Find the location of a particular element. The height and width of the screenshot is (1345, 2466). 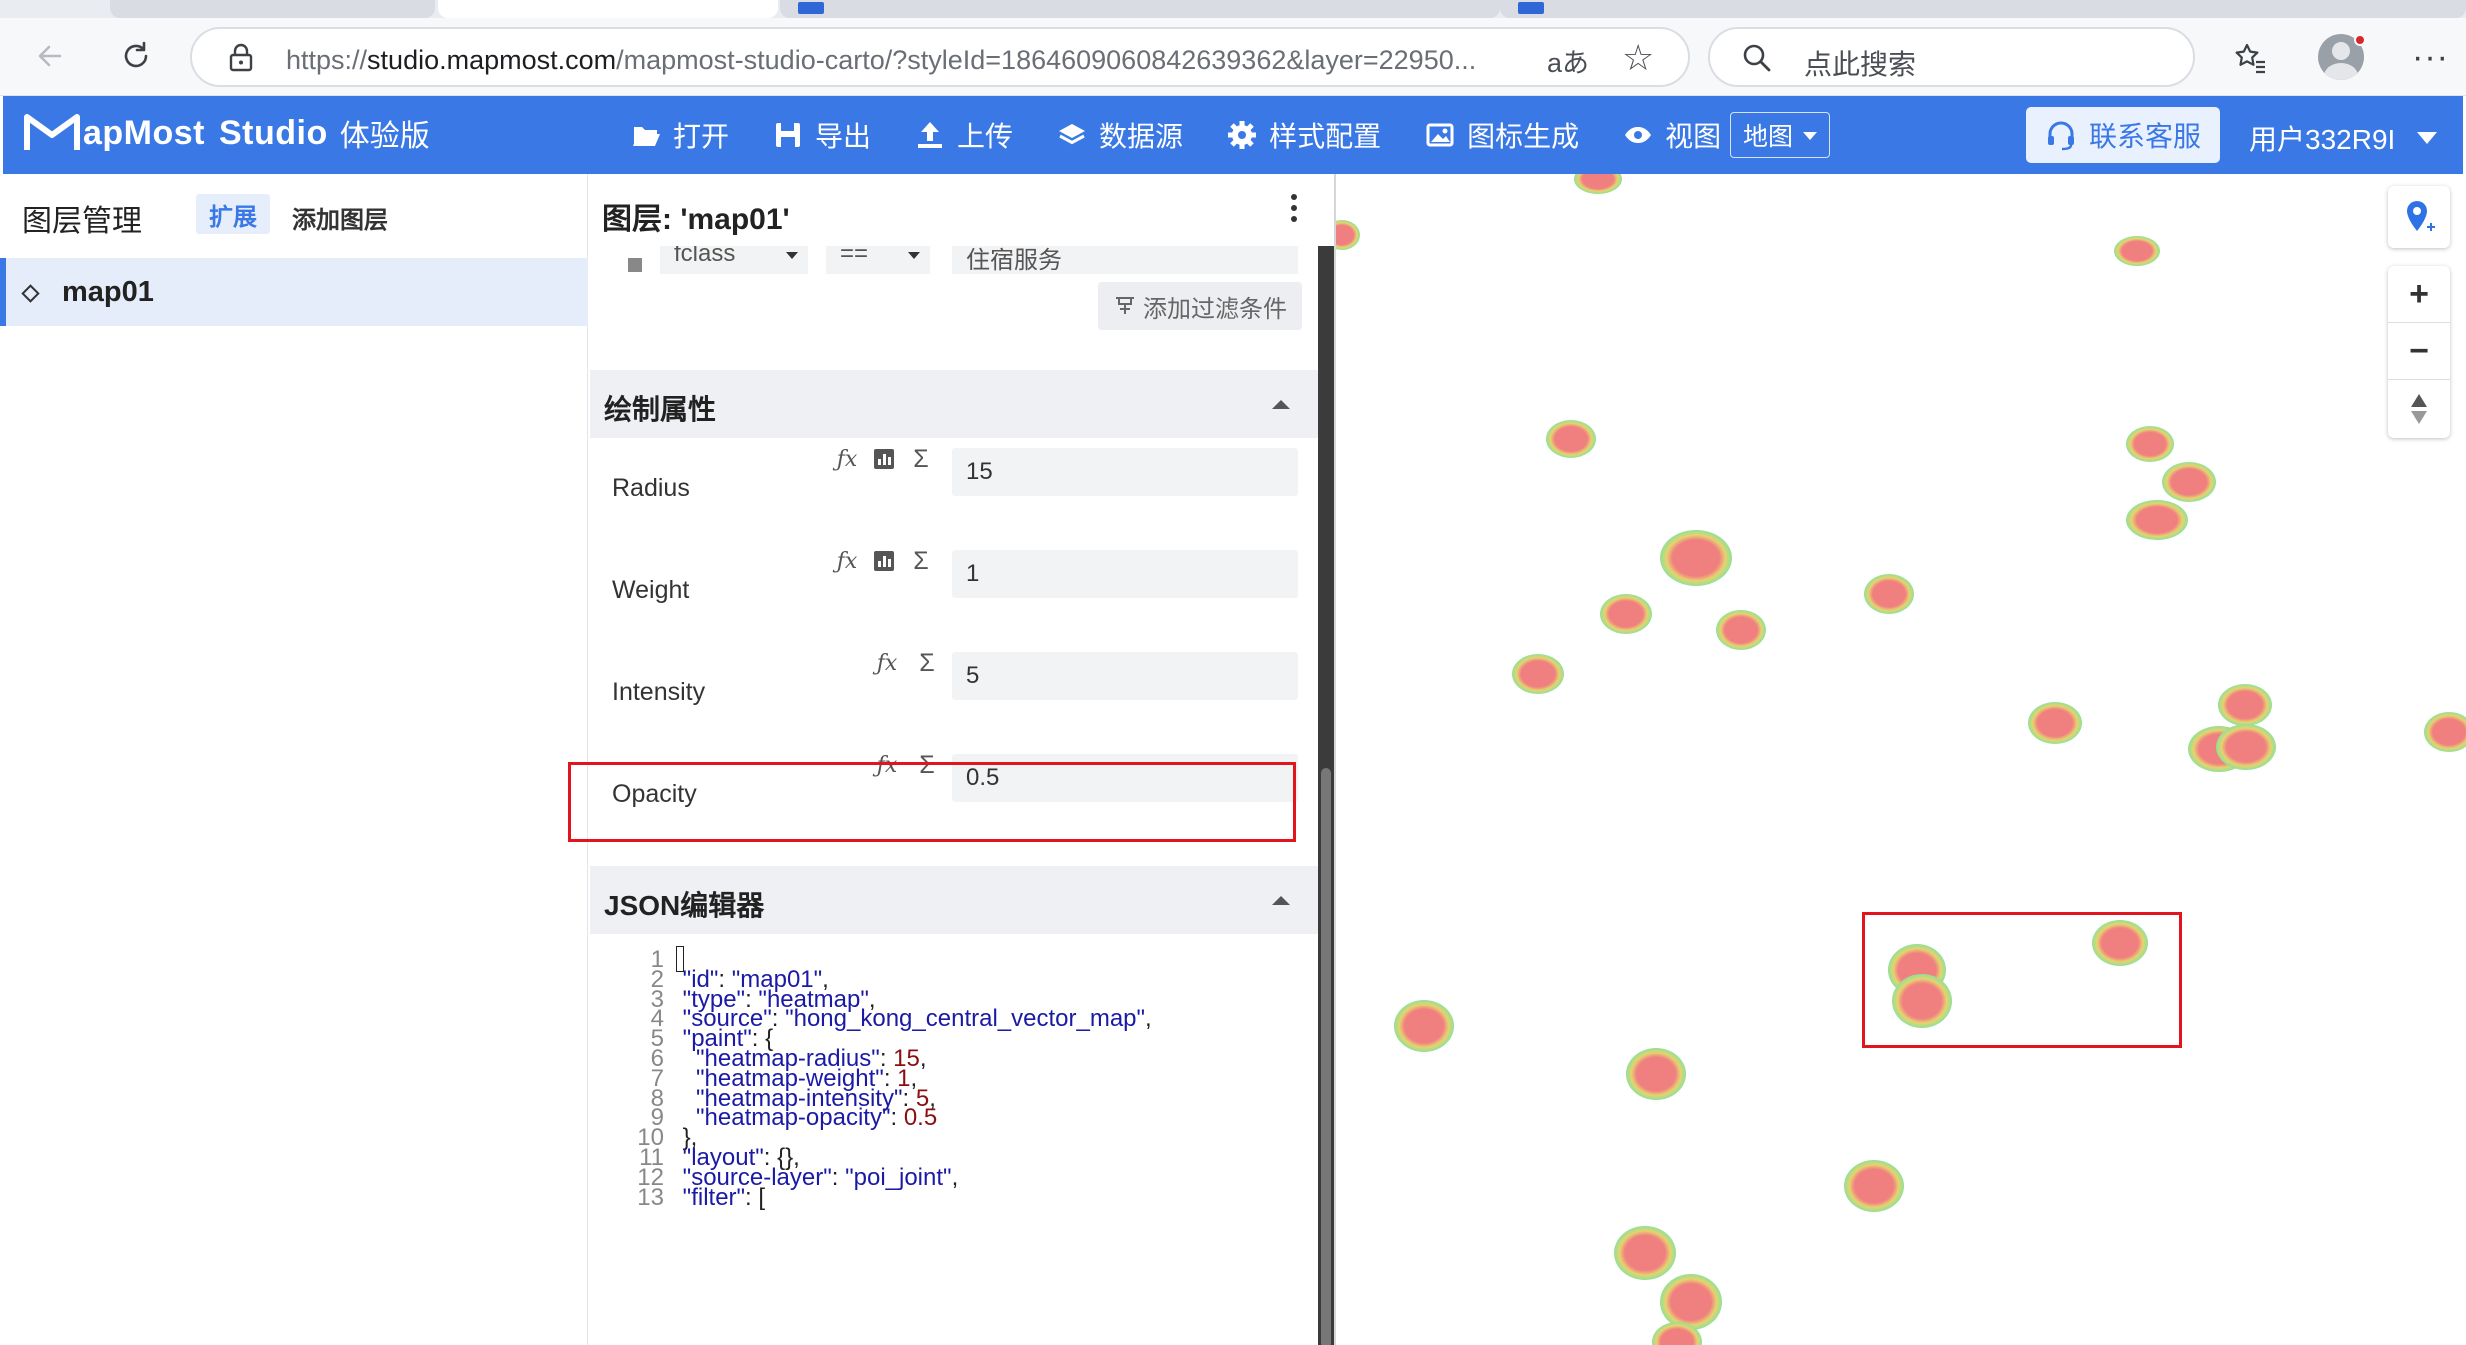

menu-style-config: 样式配置 is located at coordinates (1304, 135).